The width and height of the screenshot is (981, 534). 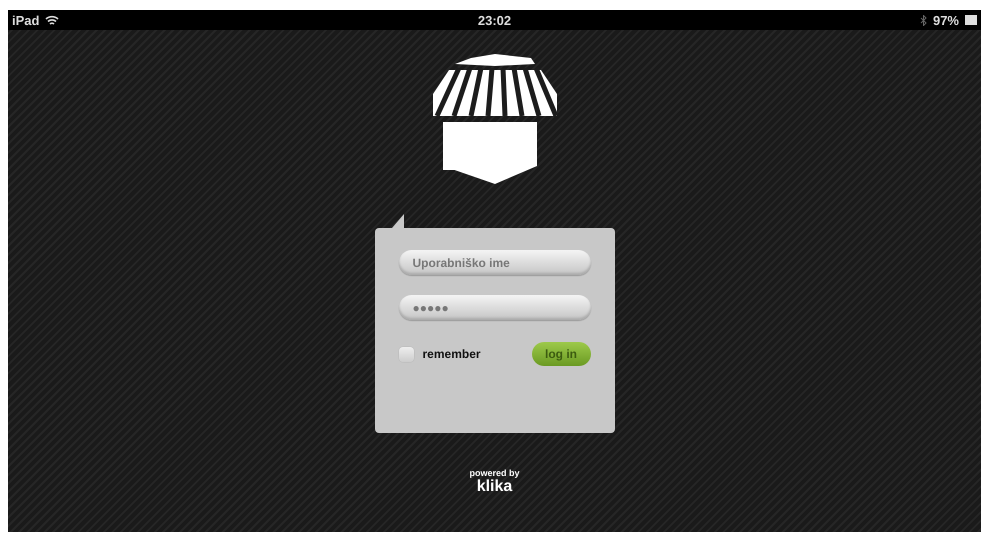 What do you see at coordinates (945, 20) in the screenshot?
I see `battery-percentage: 97%` at bounding box center [945, 20].